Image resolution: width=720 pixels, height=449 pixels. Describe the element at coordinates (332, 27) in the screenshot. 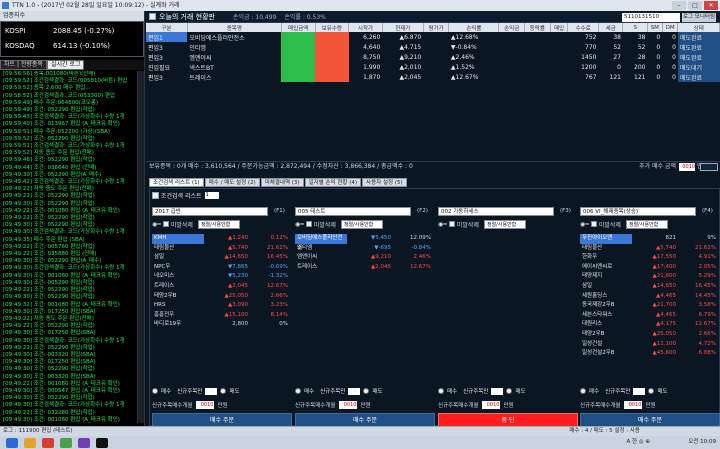

I see `table-header-cell: 보유수량` at that location.